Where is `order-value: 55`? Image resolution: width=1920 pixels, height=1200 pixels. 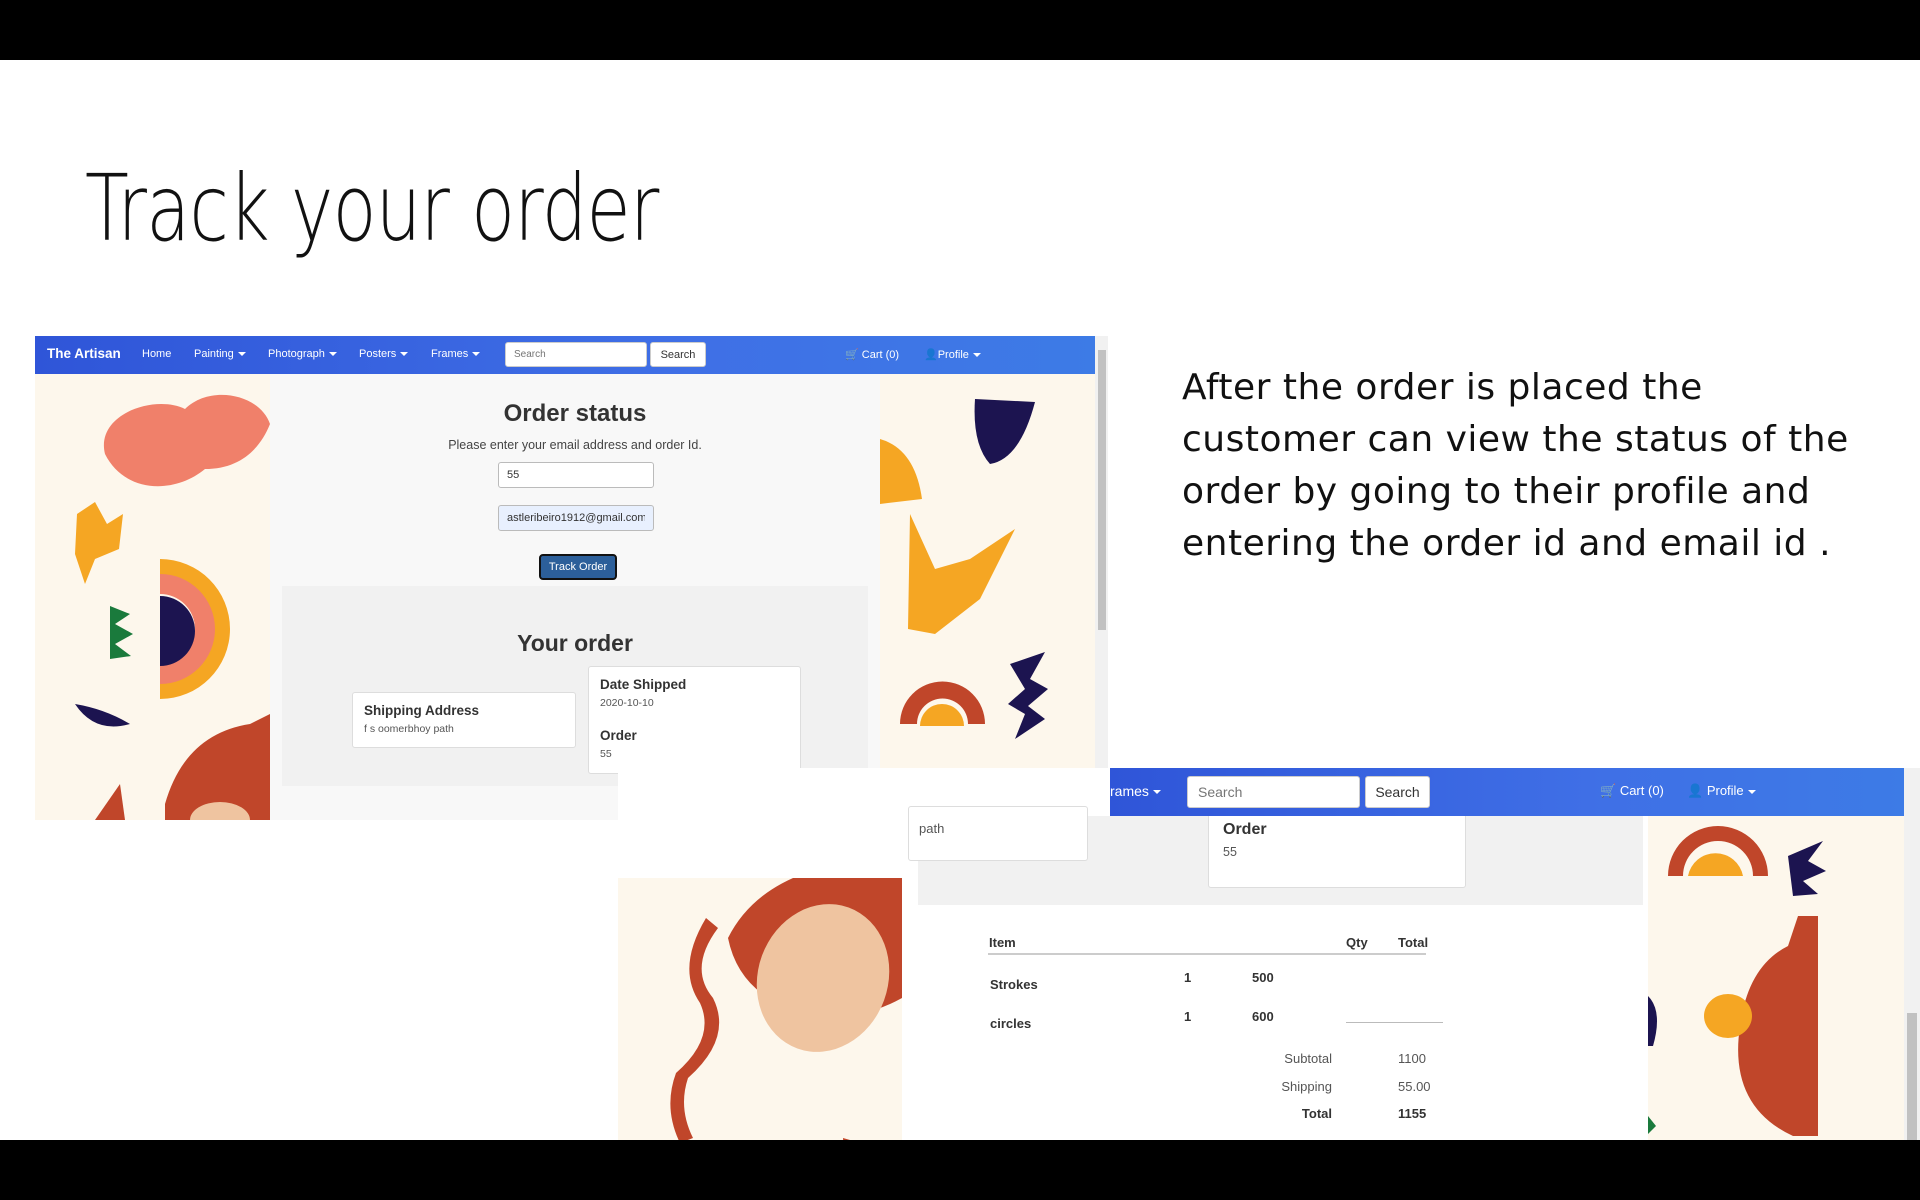 order-value: 55 is located at coordinates (606, 754).